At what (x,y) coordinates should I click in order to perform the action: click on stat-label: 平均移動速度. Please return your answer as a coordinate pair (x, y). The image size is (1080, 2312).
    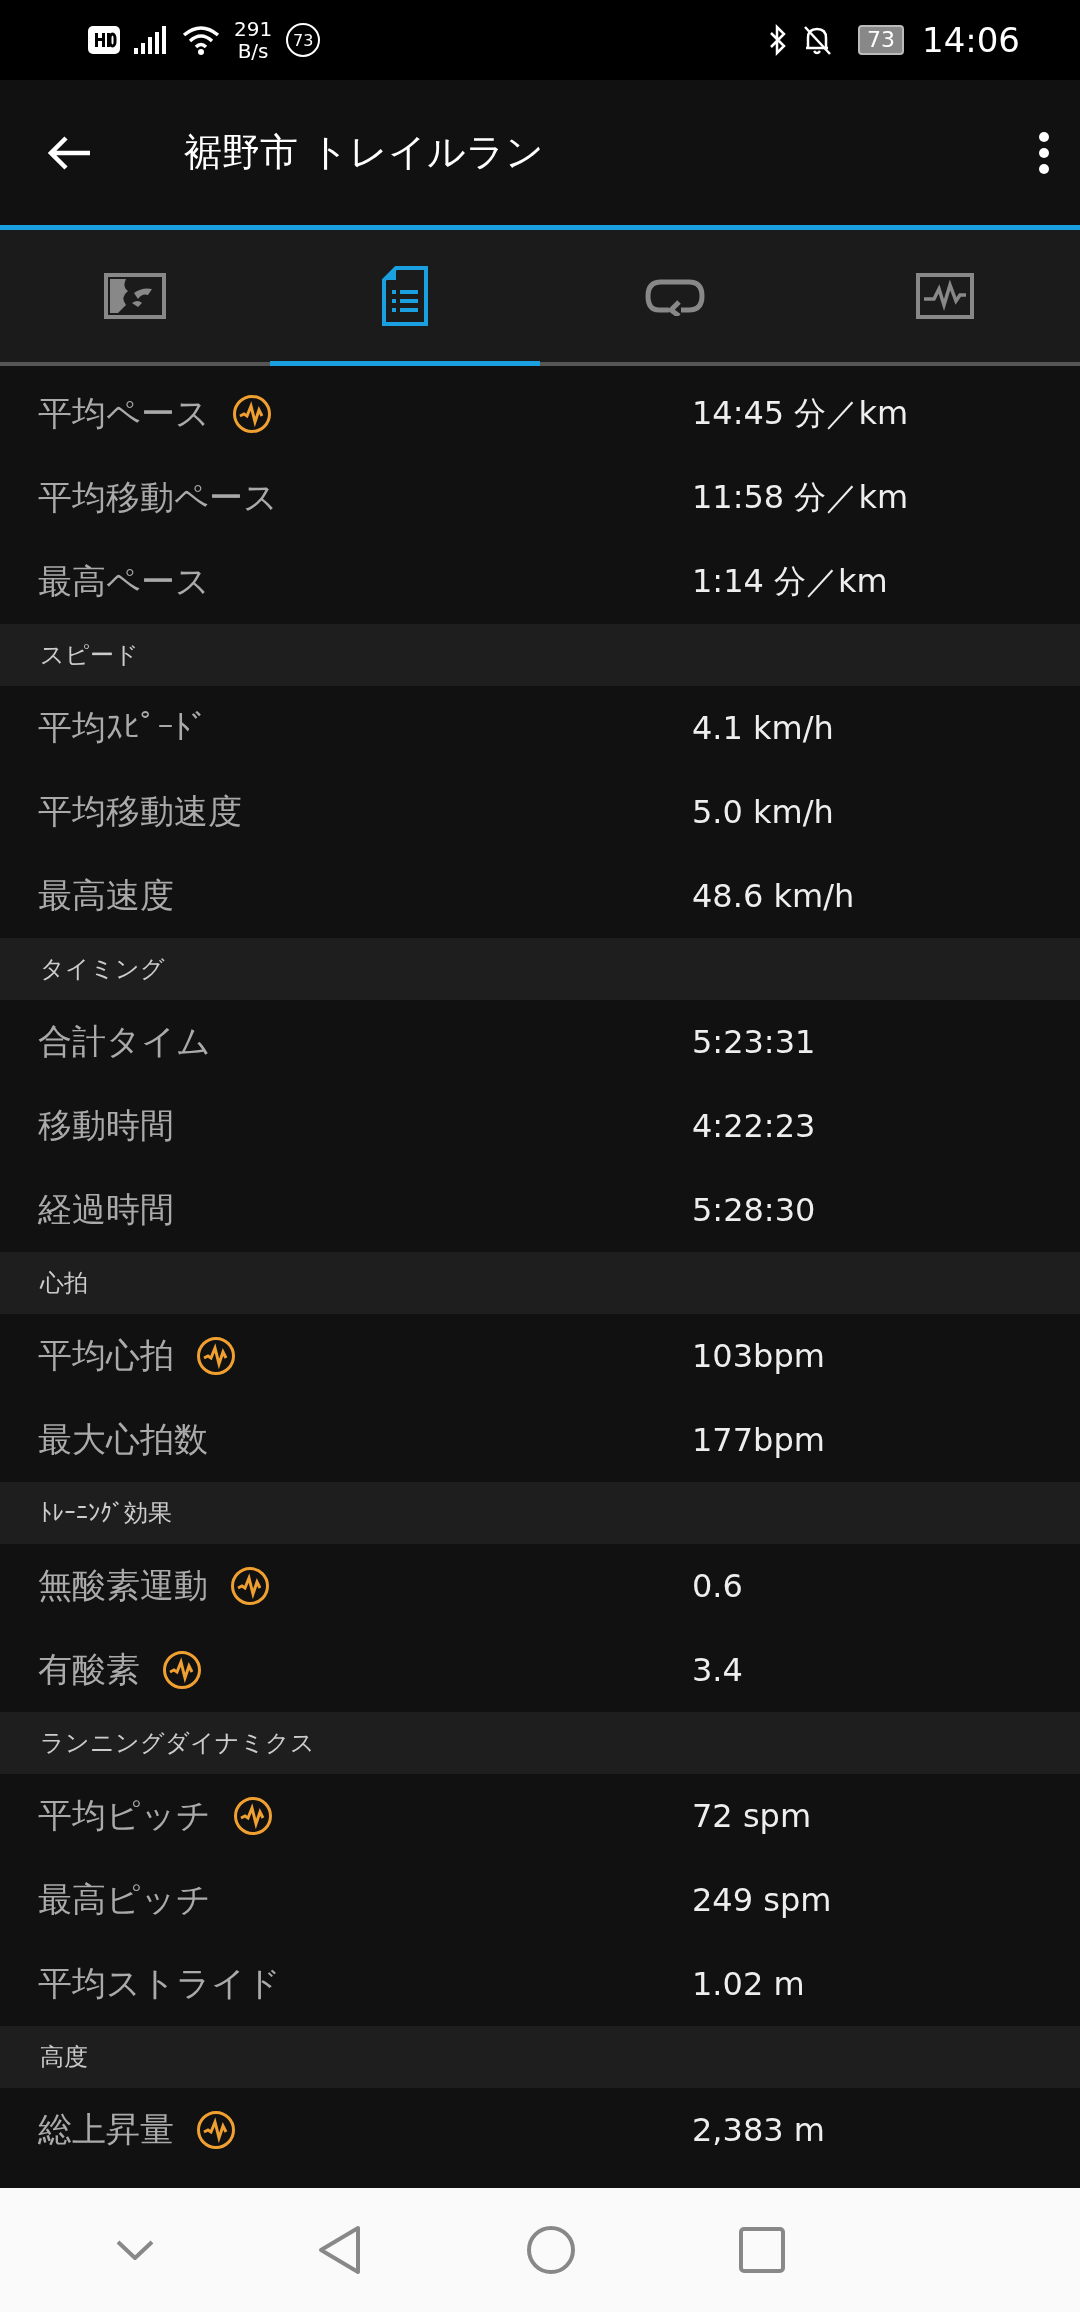
    Looking at the image, I should click on (140, 811).